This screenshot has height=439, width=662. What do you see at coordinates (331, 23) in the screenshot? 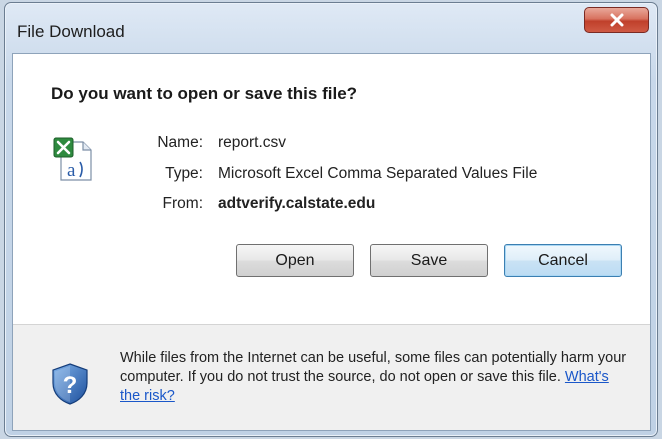
I see `title-bar: File Download` at bounding box center [331, 23].